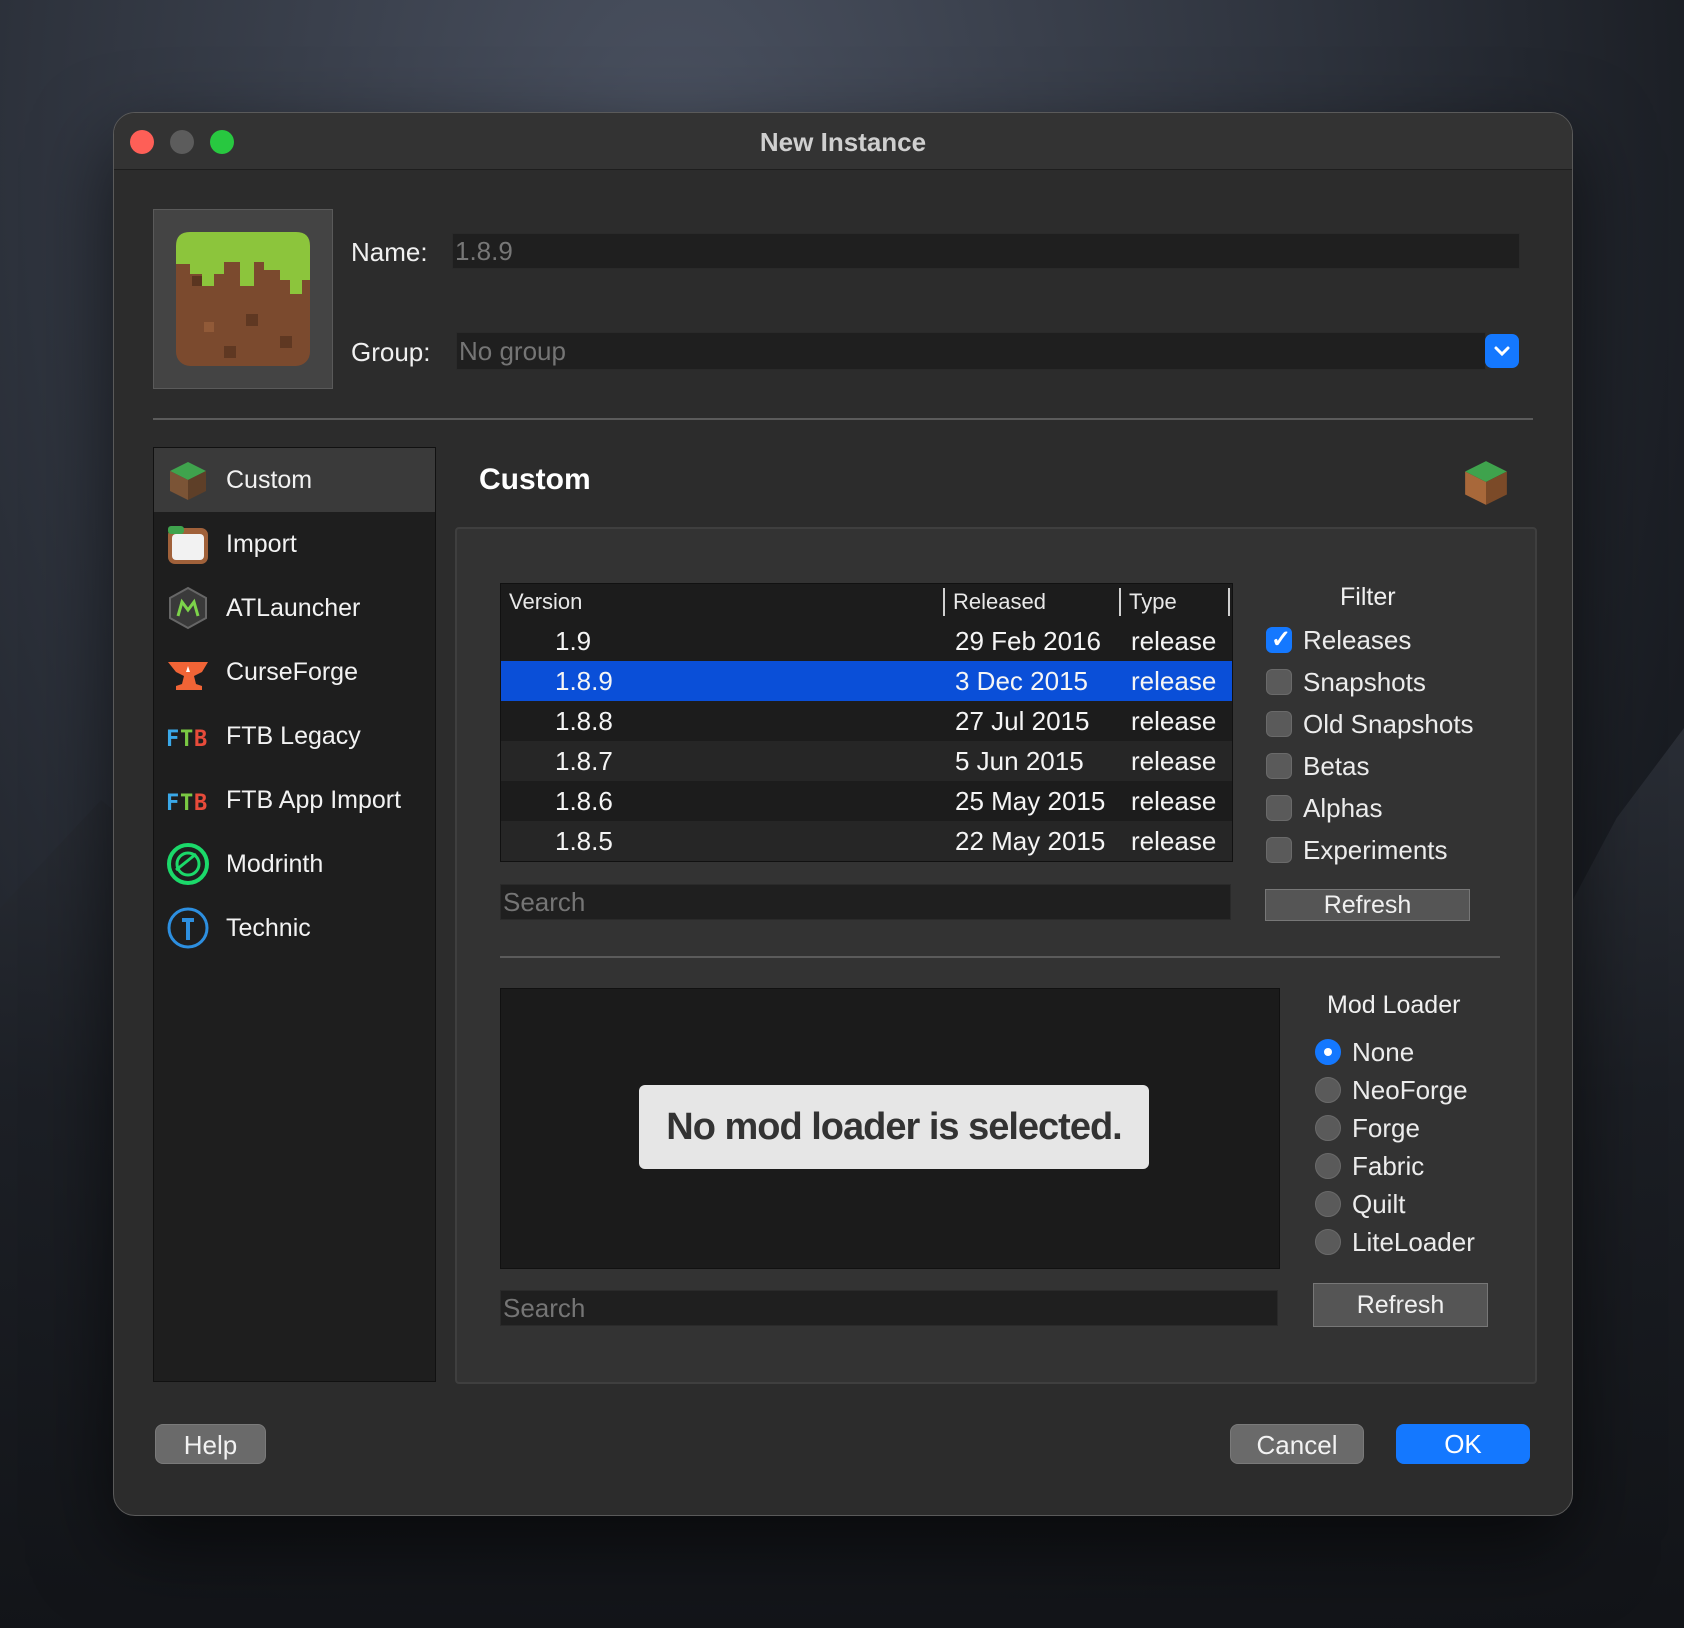  I want to click on fabric-radio, so click(1328, 1166).